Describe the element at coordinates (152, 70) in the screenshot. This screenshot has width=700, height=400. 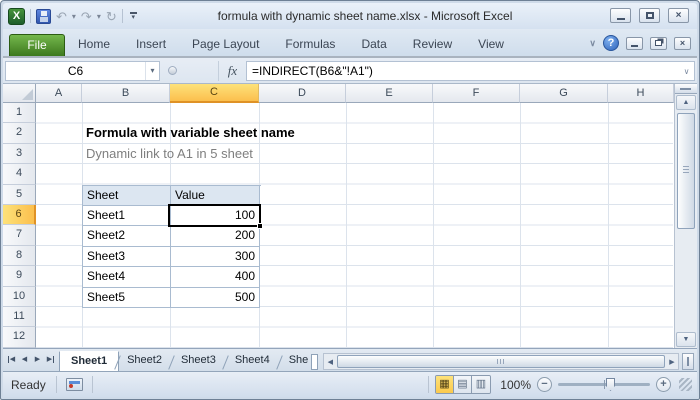
I see `name-box-dropdown-icon: ▾` at that location.